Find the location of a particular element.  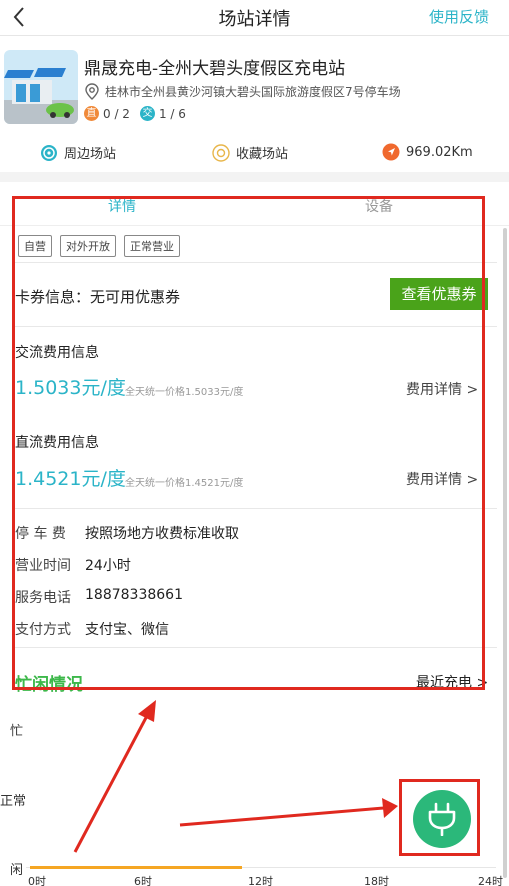

service-phone-label: 服务电话 is located at coordinates (43, 598).